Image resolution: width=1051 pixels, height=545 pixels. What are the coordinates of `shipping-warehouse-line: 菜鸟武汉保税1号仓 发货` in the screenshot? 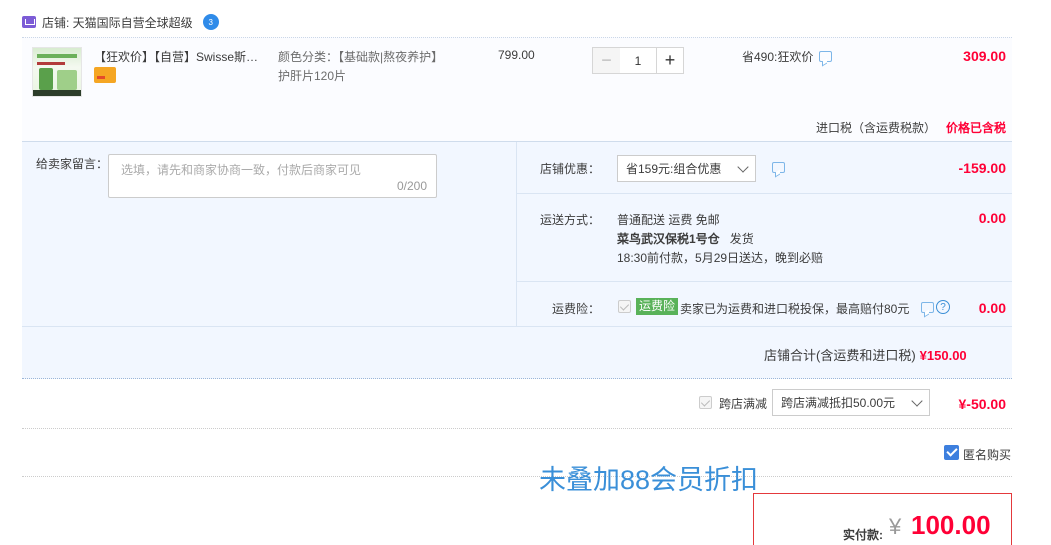 It's located at (720, 239).